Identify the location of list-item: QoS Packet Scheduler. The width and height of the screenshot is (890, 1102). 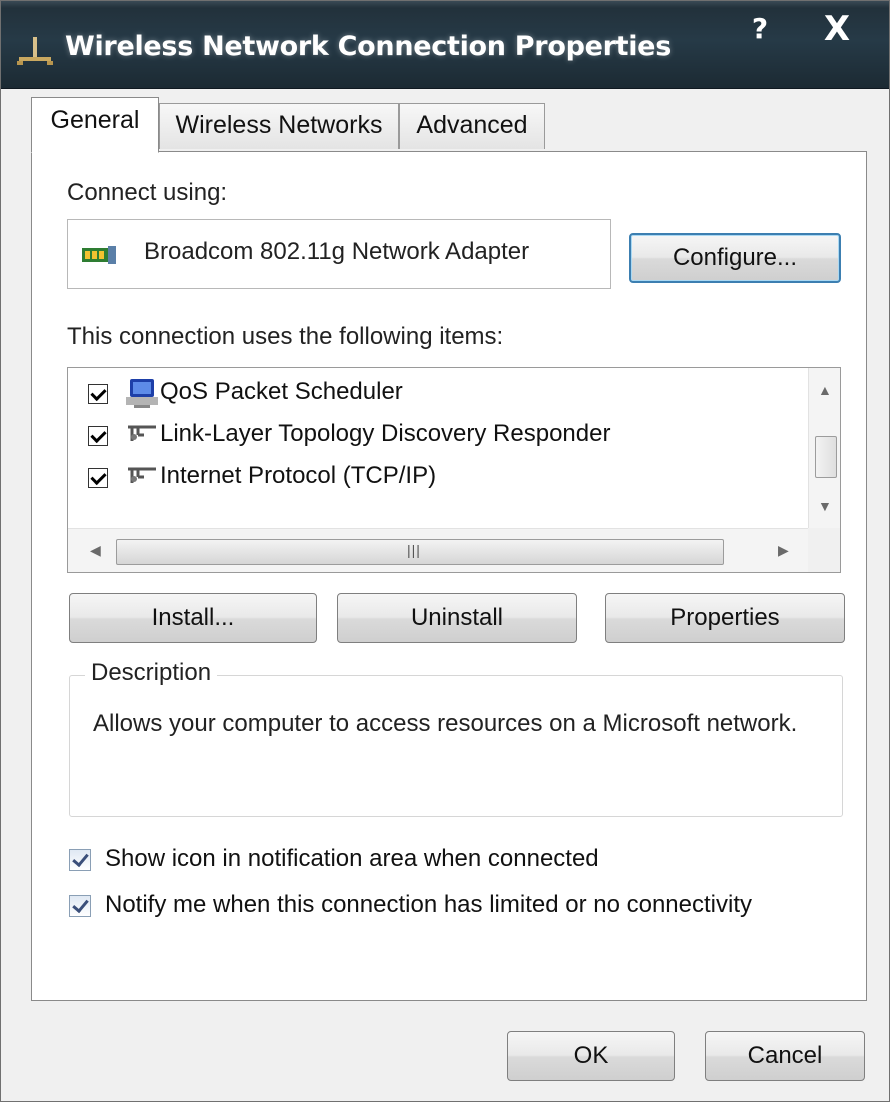
(438, 394).